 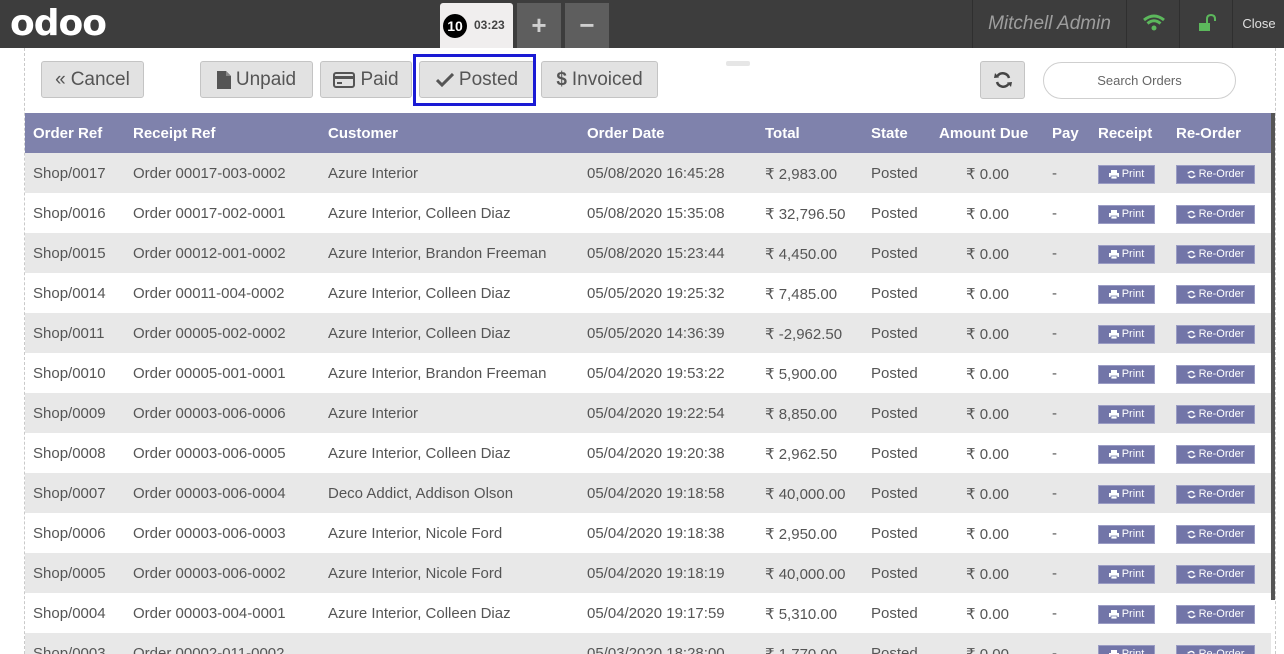 I want to click on order-ref: Shop/0015, so click(x=69, y=253).